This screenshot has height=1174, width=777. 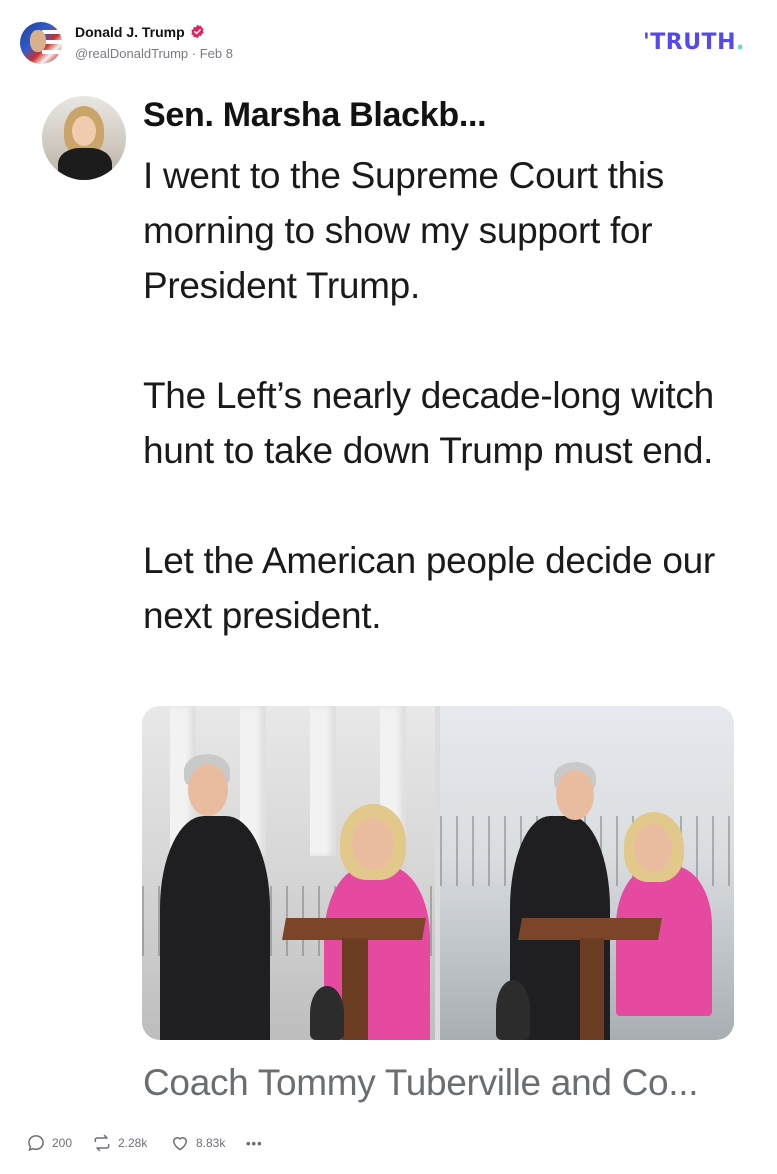 What do you see at coordinates (323, 781) in the screenshot?
I see `column` at bounding box center [323, 781].